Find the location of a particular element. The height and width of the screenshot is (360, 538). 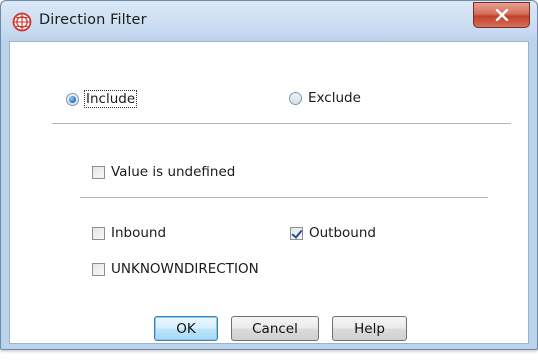

undefined-option: Value is undefined is located at coordinates (163, 172).